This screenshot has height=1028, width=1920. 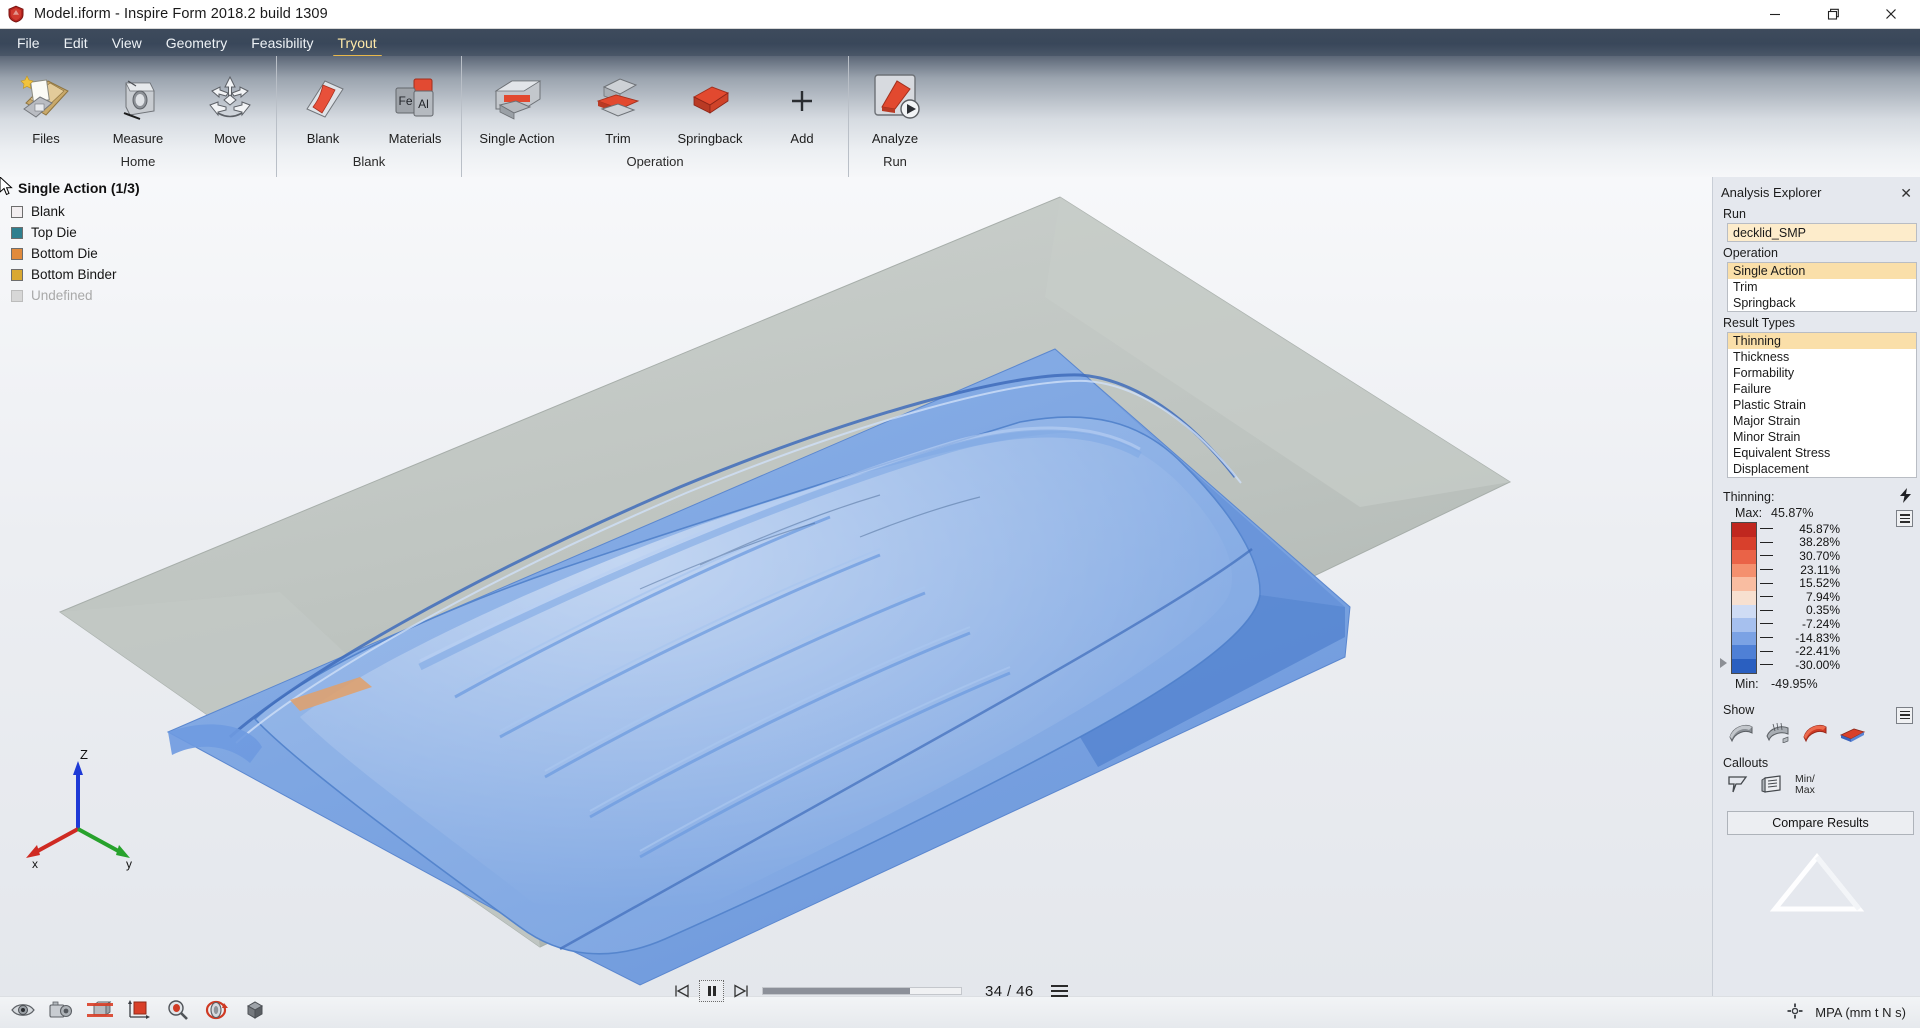 I want to click on lightning-bolt-icon, so click(x=1905, y=497).